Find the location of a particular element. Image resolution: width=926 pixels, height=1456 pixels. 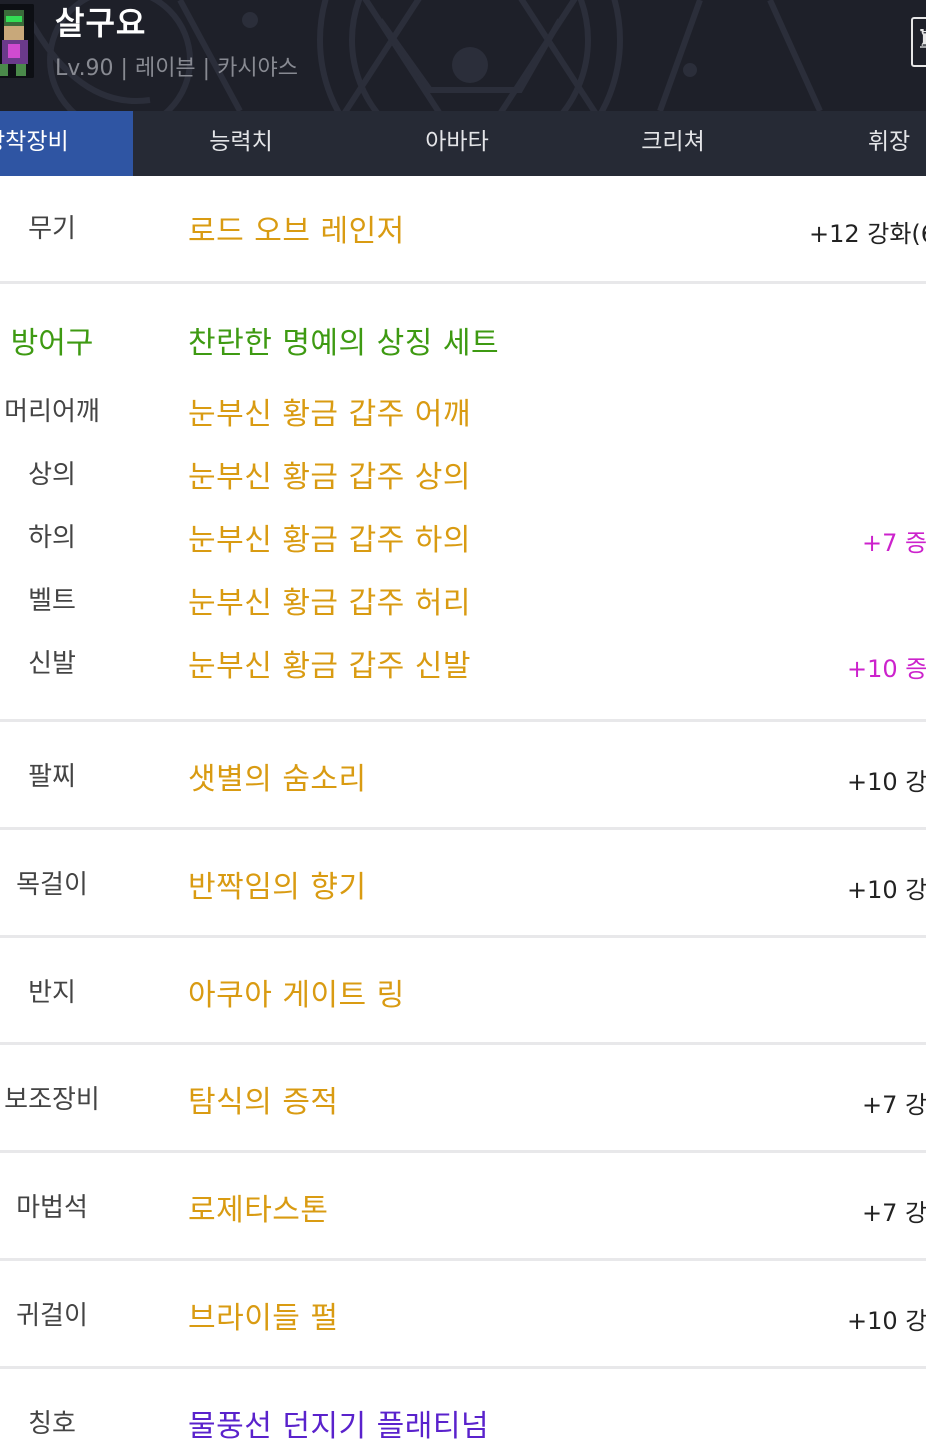

item-name: 눈부신 황금 갑주 신발 is located at coordinates (329, 663).